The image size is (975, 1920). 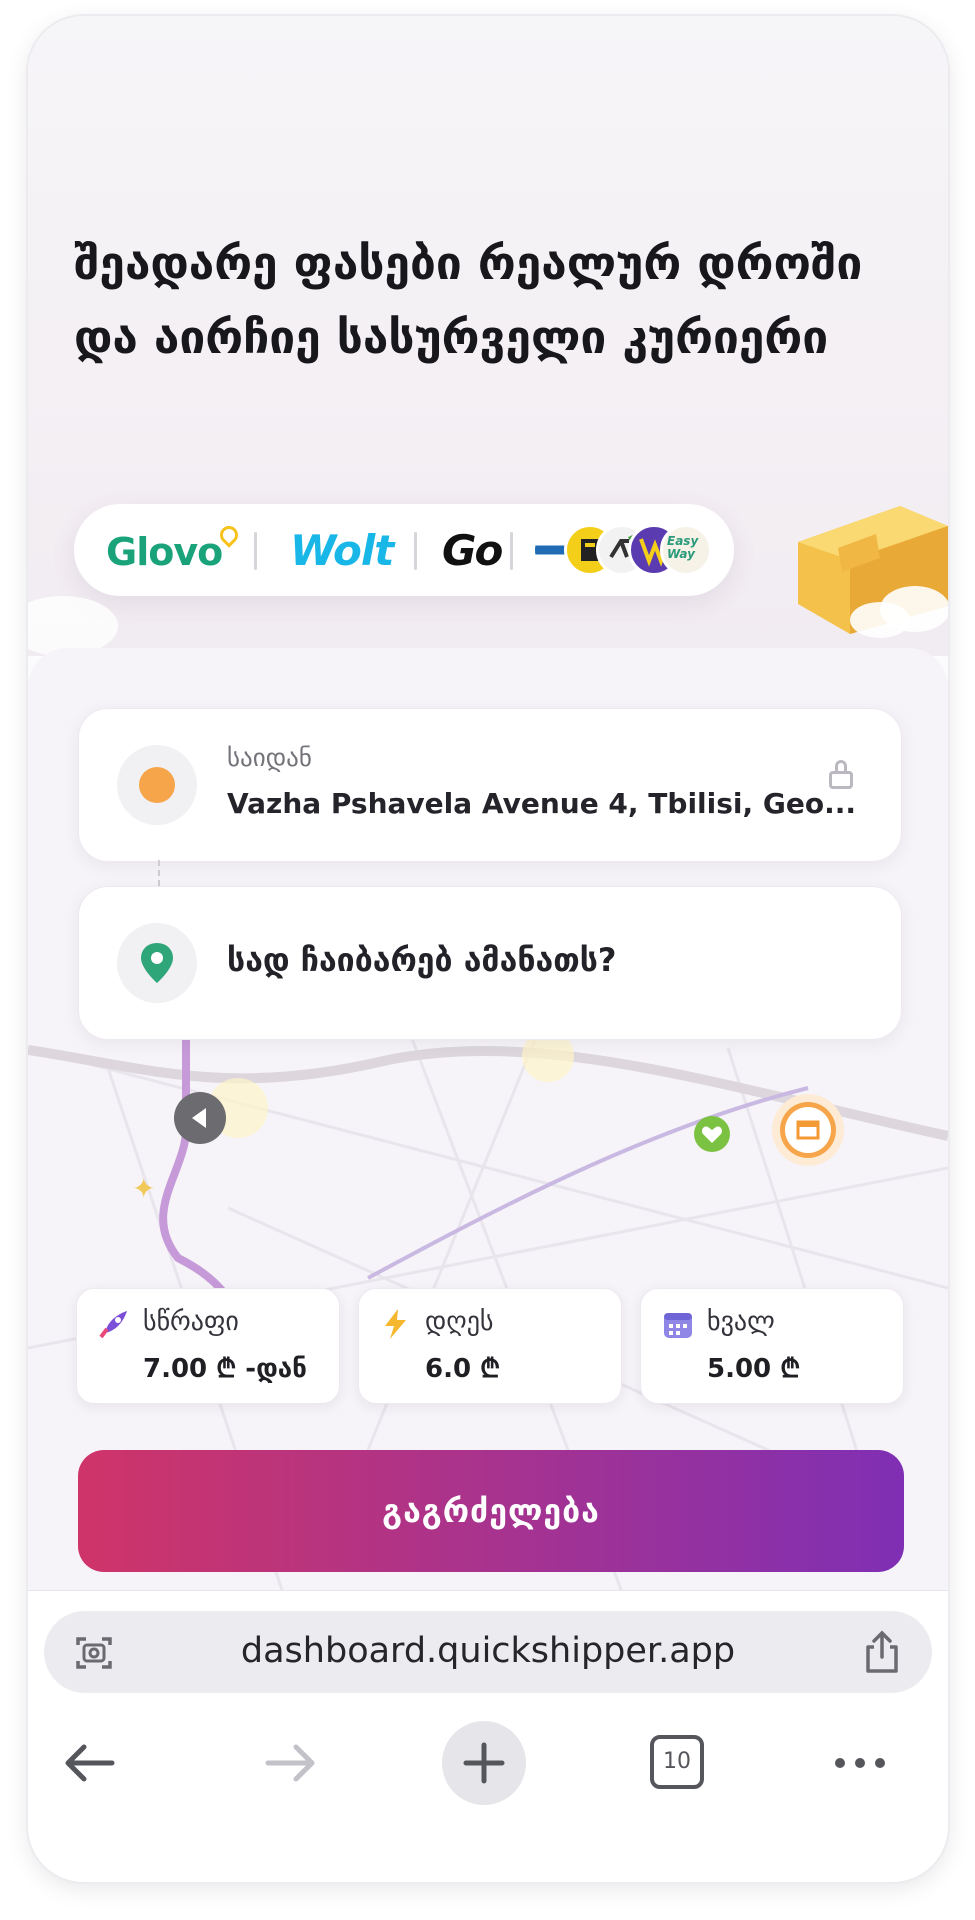 I want to click on calendar-icon, so click(x=678, y=1325).